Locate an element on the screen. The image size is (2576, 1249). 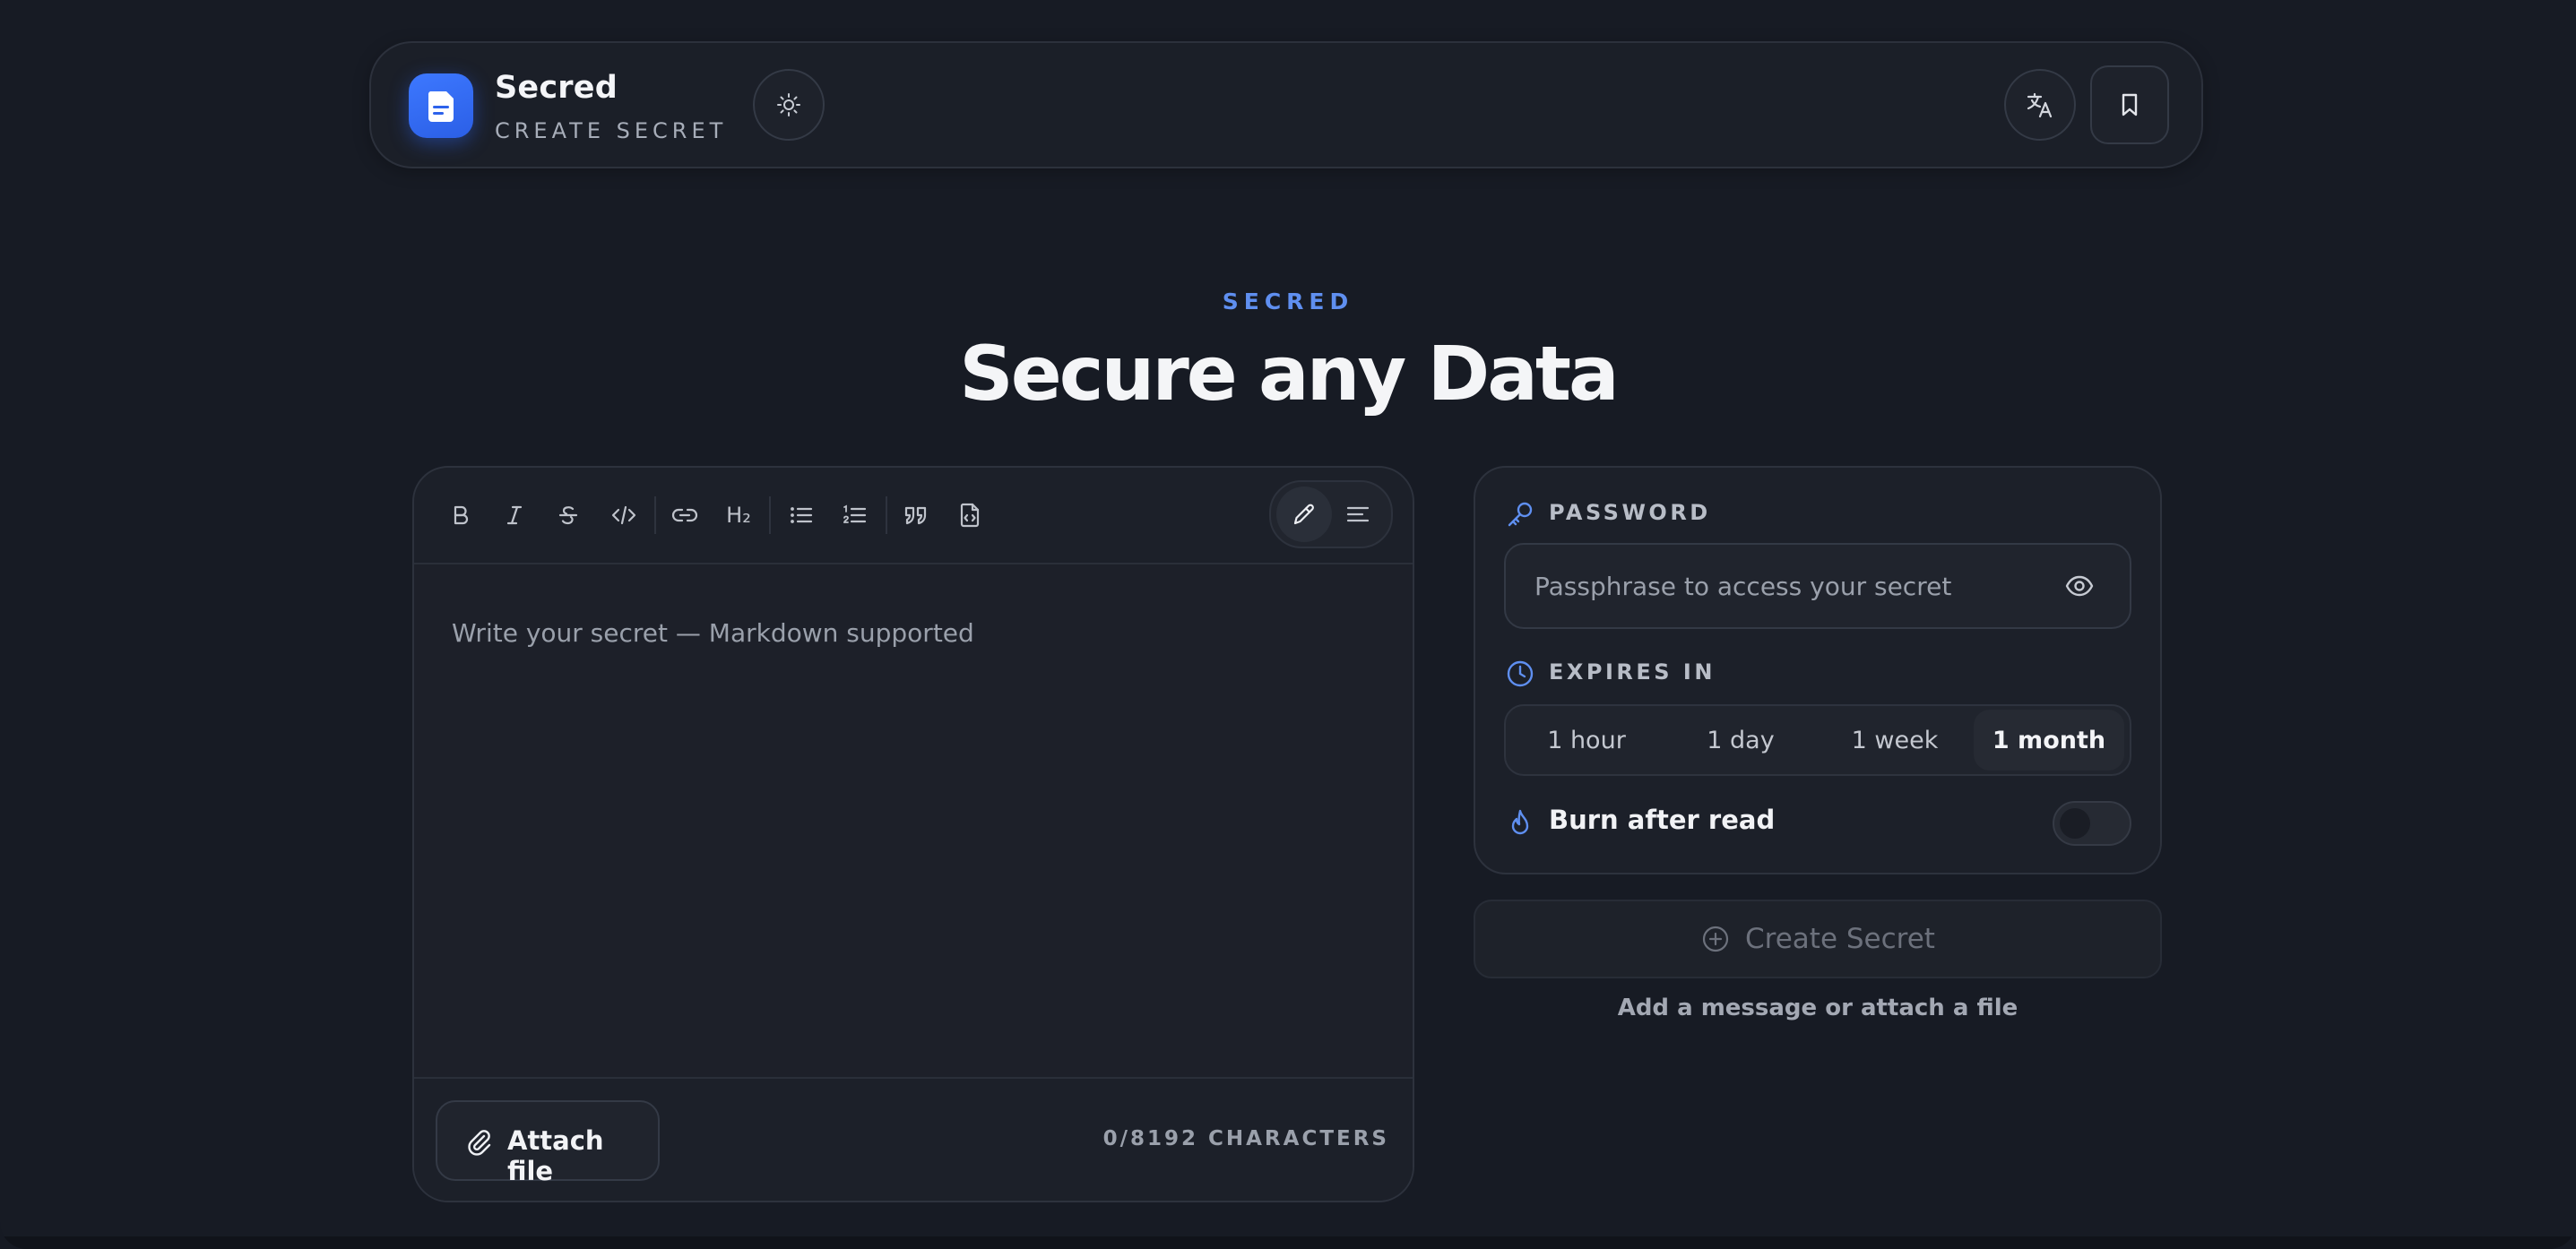
sun-icon is located at coordinates (788, 104).